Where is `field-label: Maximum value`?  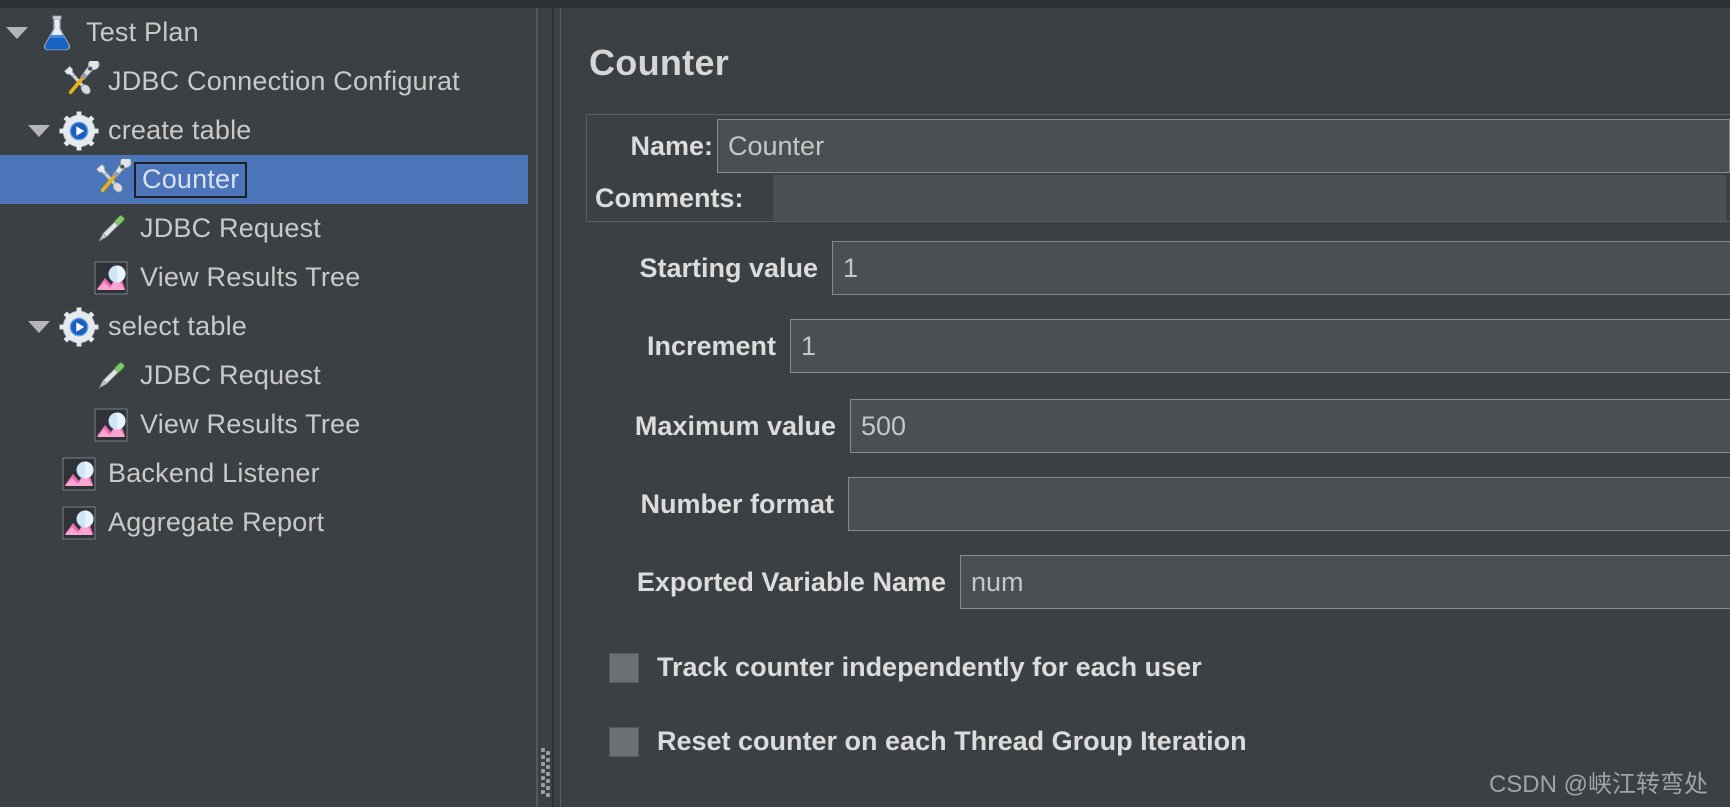 field-label: Maximum value is located at coordinates (735, 425).